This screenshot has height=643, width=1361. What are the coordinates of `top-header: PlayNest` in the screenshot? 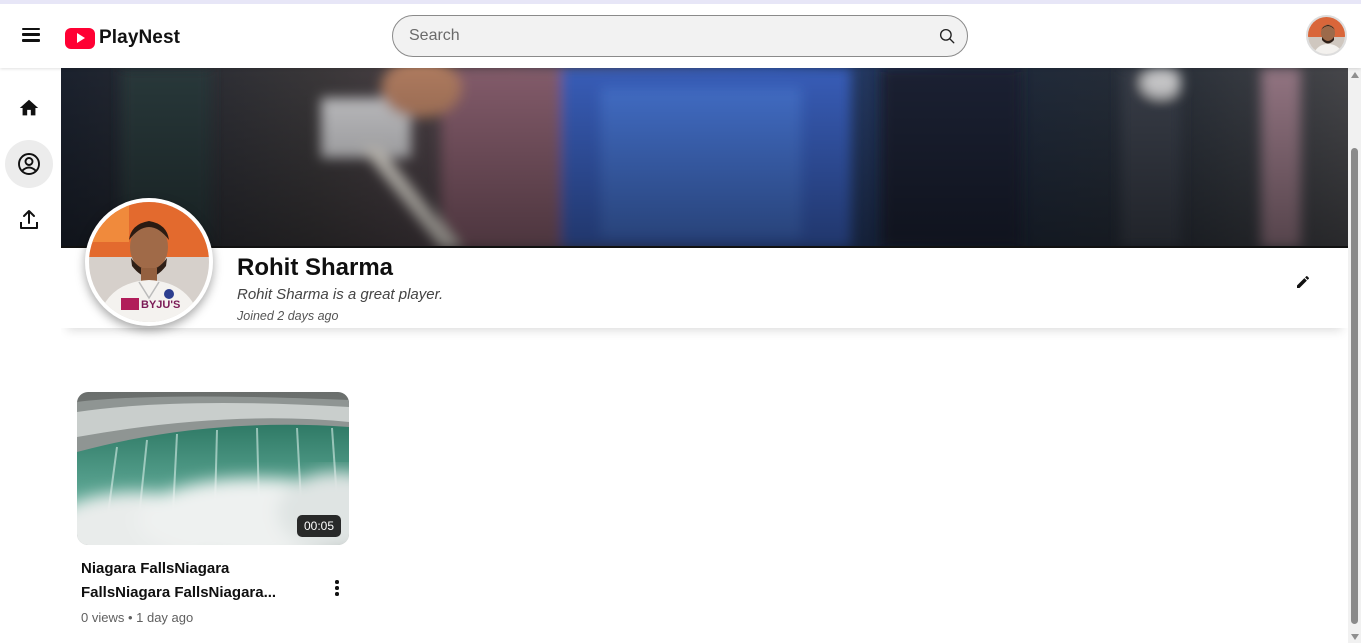 It's located at (680, 34).